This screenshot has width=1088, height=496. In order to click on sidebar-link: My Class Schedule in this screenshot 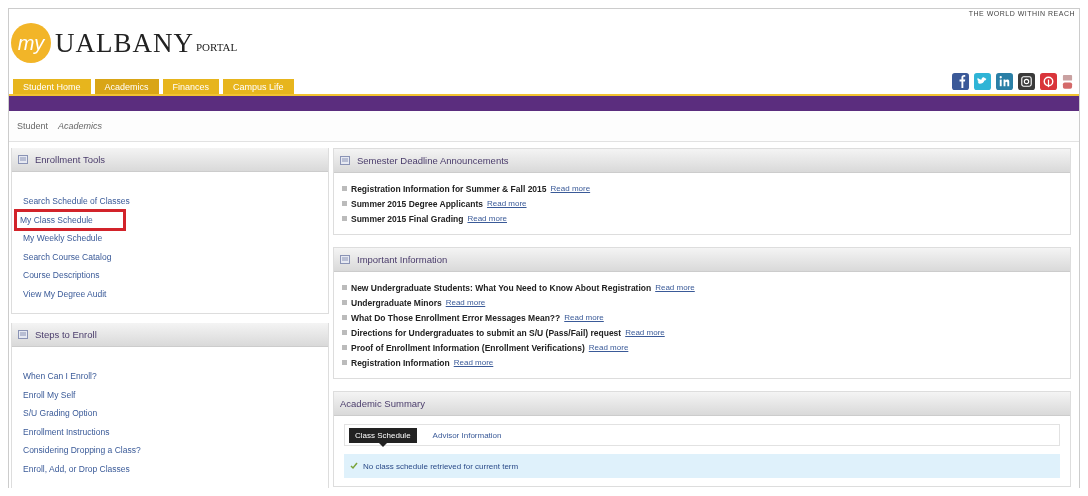, I will do `click(70, 219)`.